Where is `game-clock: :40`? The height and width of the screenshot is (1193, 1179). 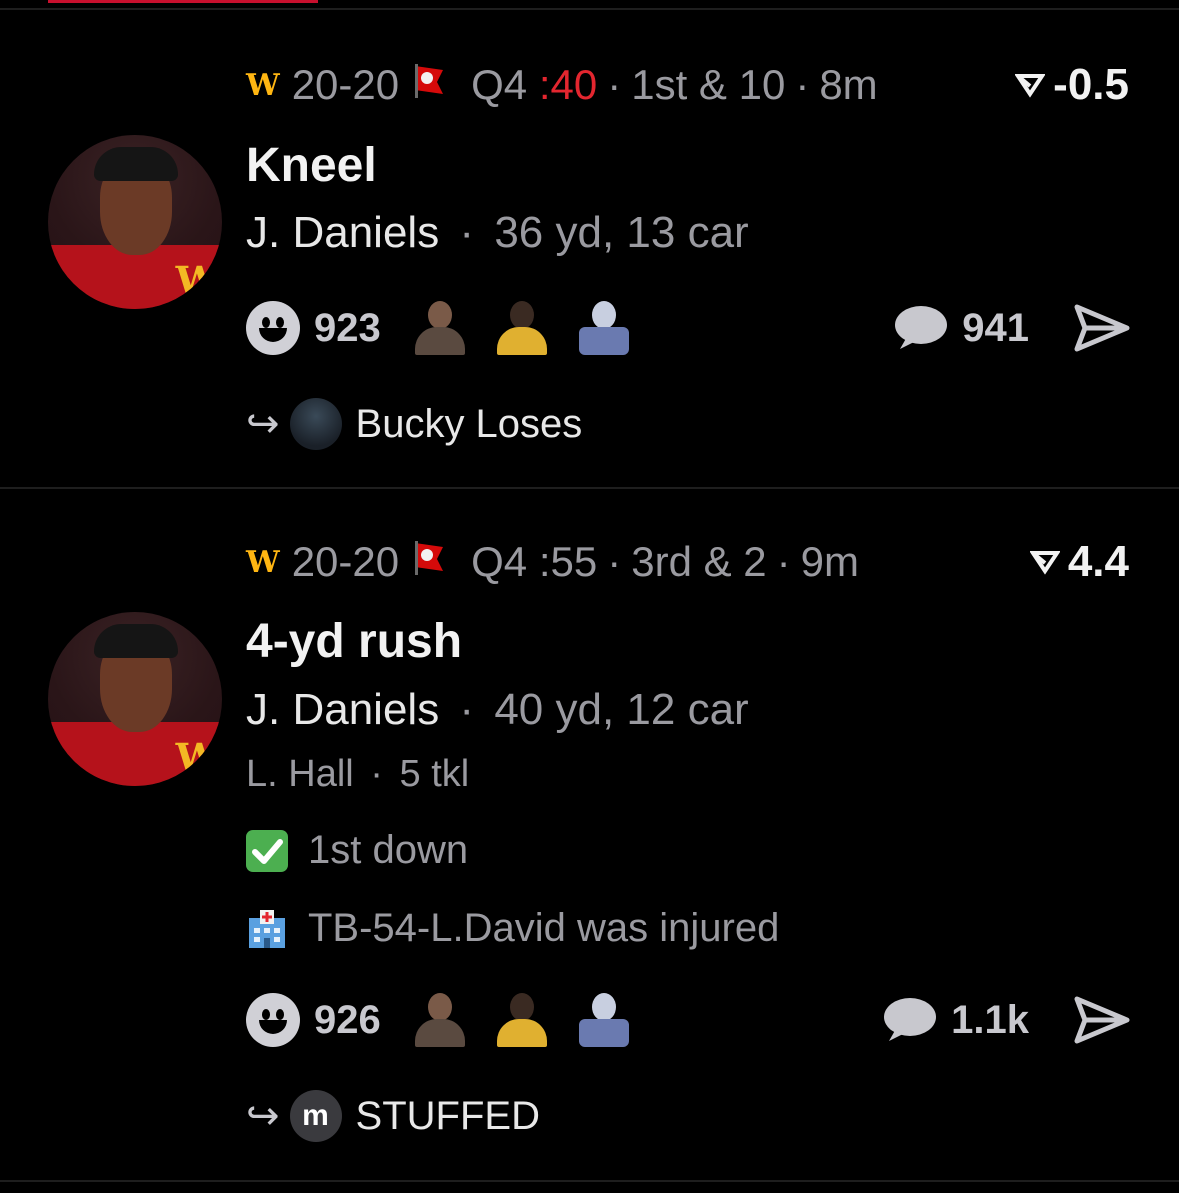
game-clock: :40 is located at coordinates (568, 84).